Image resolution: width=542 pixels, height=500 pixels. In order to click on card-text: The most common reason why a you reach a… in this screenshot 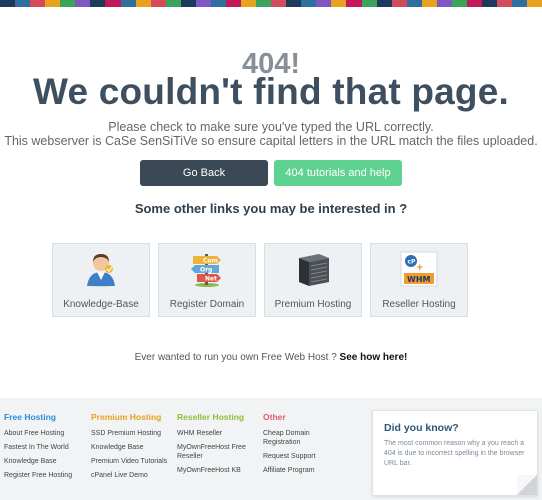, I will do `click(454, 453)`.